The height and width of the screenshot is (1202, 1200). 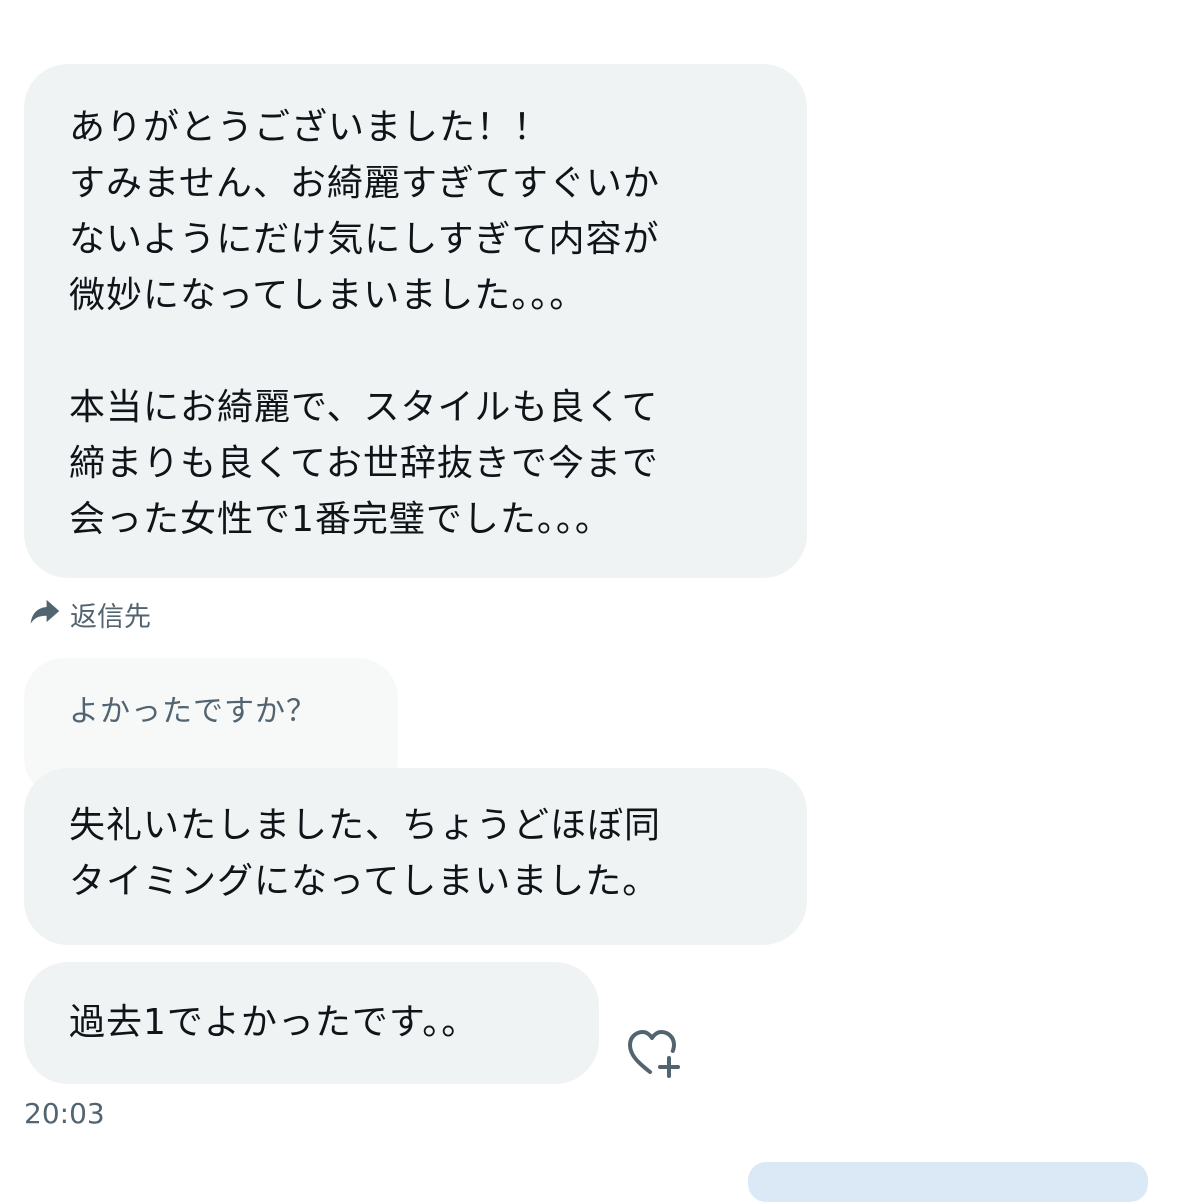 I want to click on message-bubble: 失礼いたしました、ちょうどほぼ同 タイミングになってしまいました。, so click(x=415, y=856).